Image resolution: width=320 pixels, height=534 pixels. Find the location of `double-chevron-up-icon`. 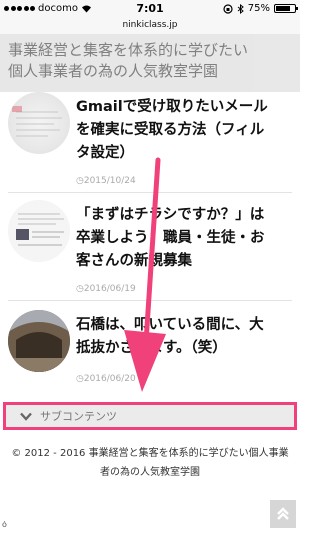

double-chevron-up-icon is located at coordinates (283, 513).